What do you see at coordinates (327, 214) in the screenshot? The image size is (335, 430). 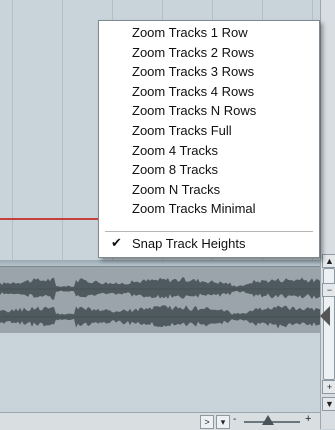 I see `vertical-scrollbar: ▲ − + ▼` at bounding box center [327, 214].